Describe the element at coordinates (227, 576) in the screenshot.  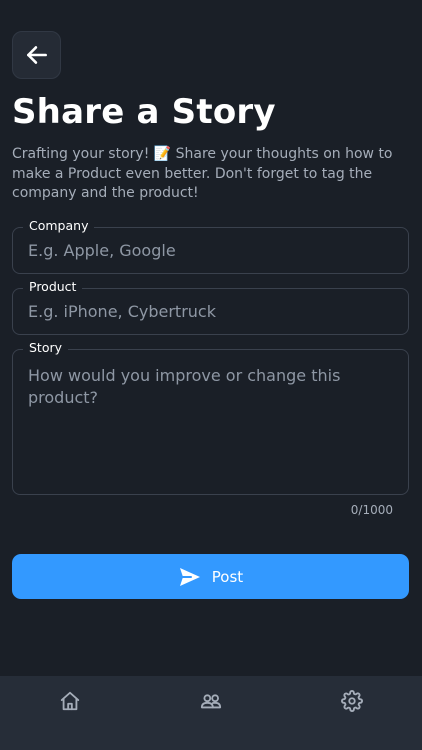
I see `post-button-label: Post` at that location.